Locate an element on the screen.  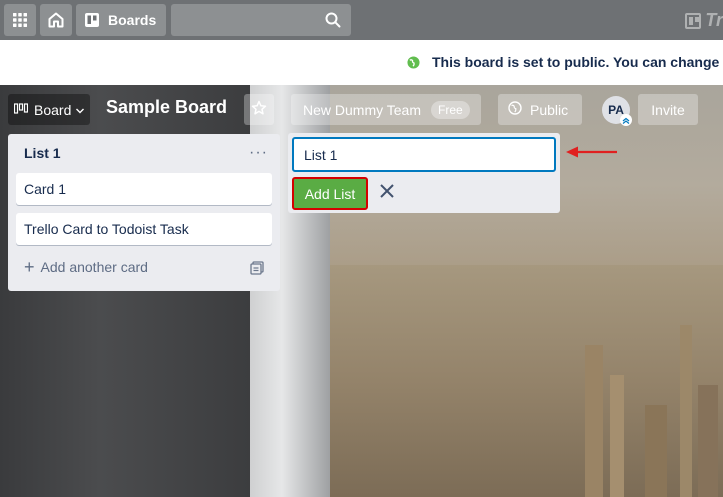
team-button: New Dummy Team Free is located at coordinates (386, 109).